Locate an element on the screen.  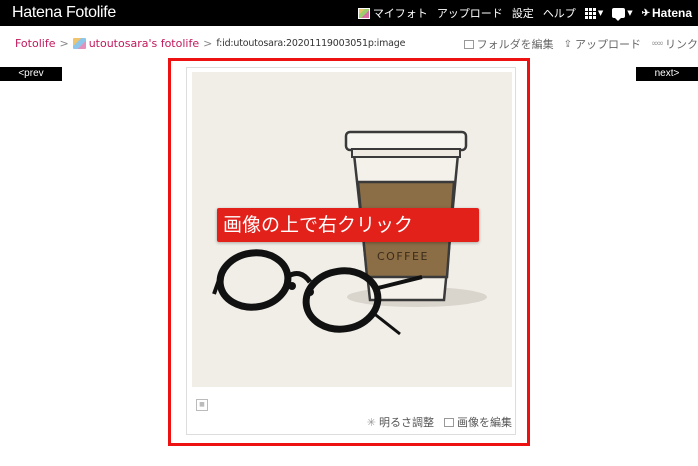
folder-icon is located at coordinates (468, 44).